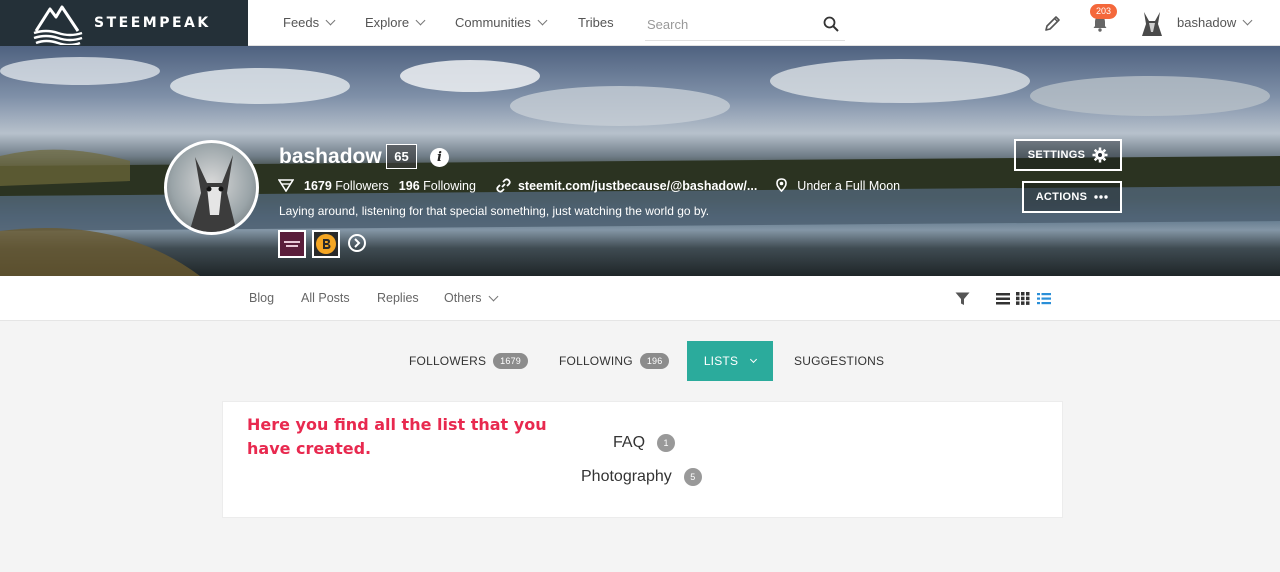 The height and width of the screenshot is (572, 1280). I want to click on settings-button: SETTINGS, so click(1068, 155).